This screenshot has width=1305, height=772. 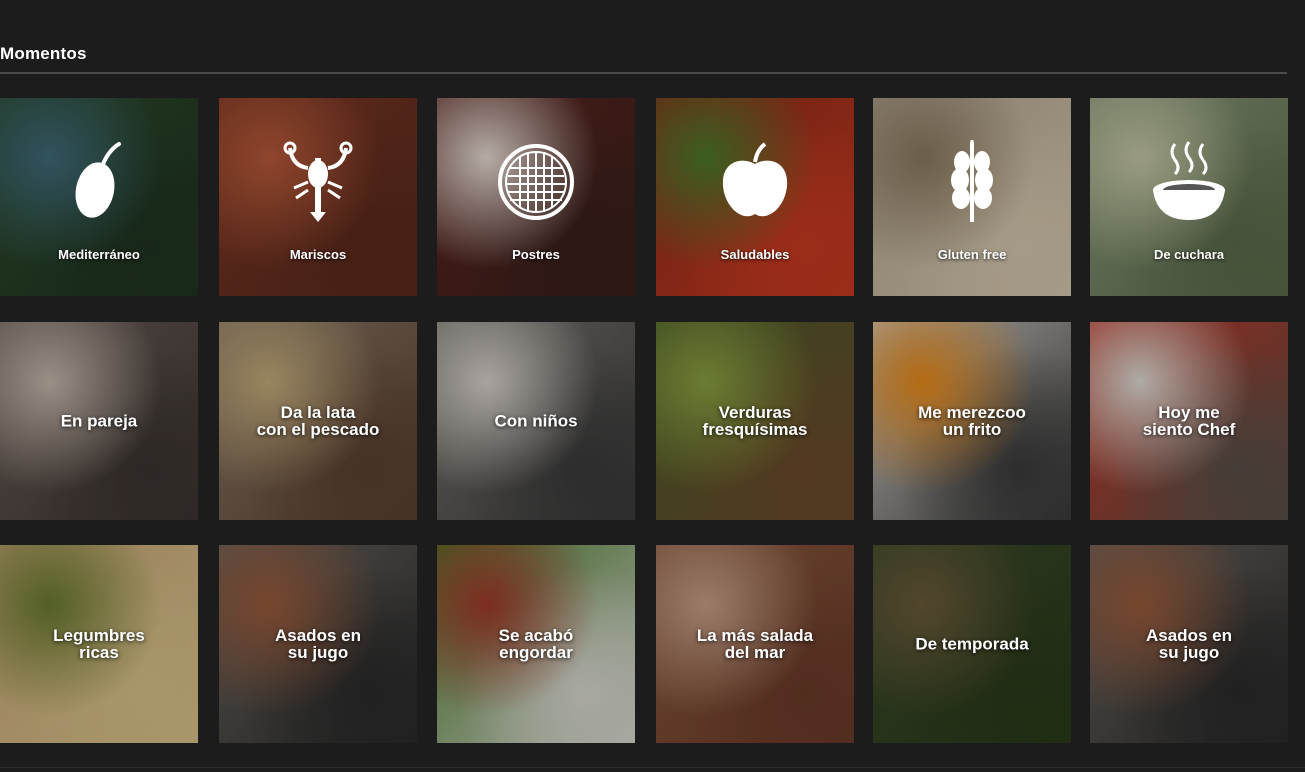 What do you see at coordinates (318, 412) in the screenshot?
I see `tile-label-line: Da la lata` at bounding box center [318, 412].